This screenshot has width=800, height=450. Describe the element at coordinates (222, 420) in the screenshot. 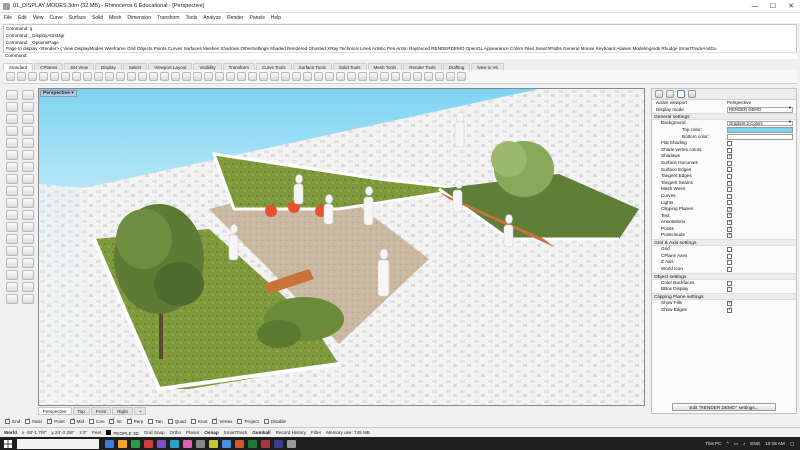

I see `osnap-vertex: Vertex` at that location.